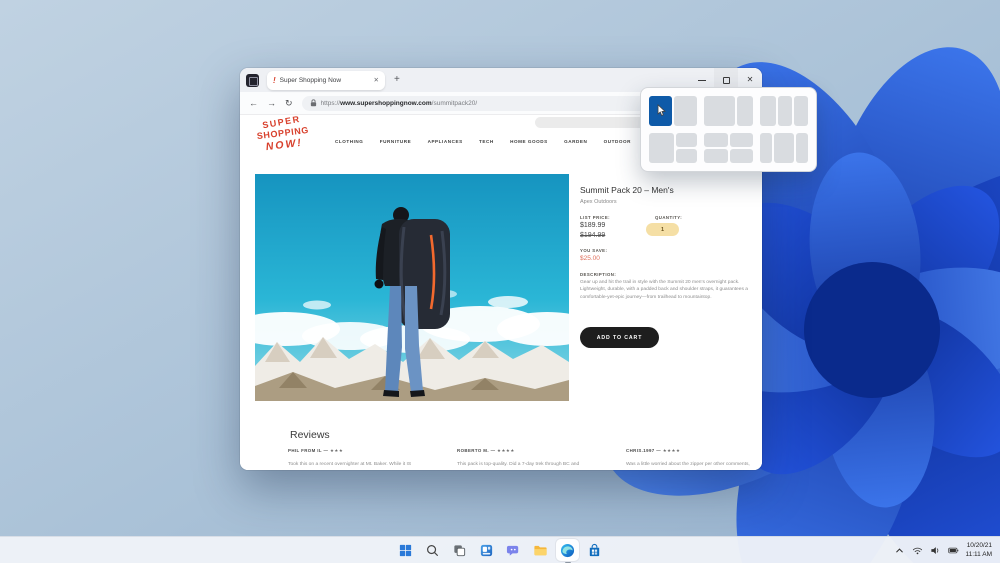 Image resolution: width=1000 pixels, height=563 pixels. I want to click on forward-icon: →, so click(271, 103).